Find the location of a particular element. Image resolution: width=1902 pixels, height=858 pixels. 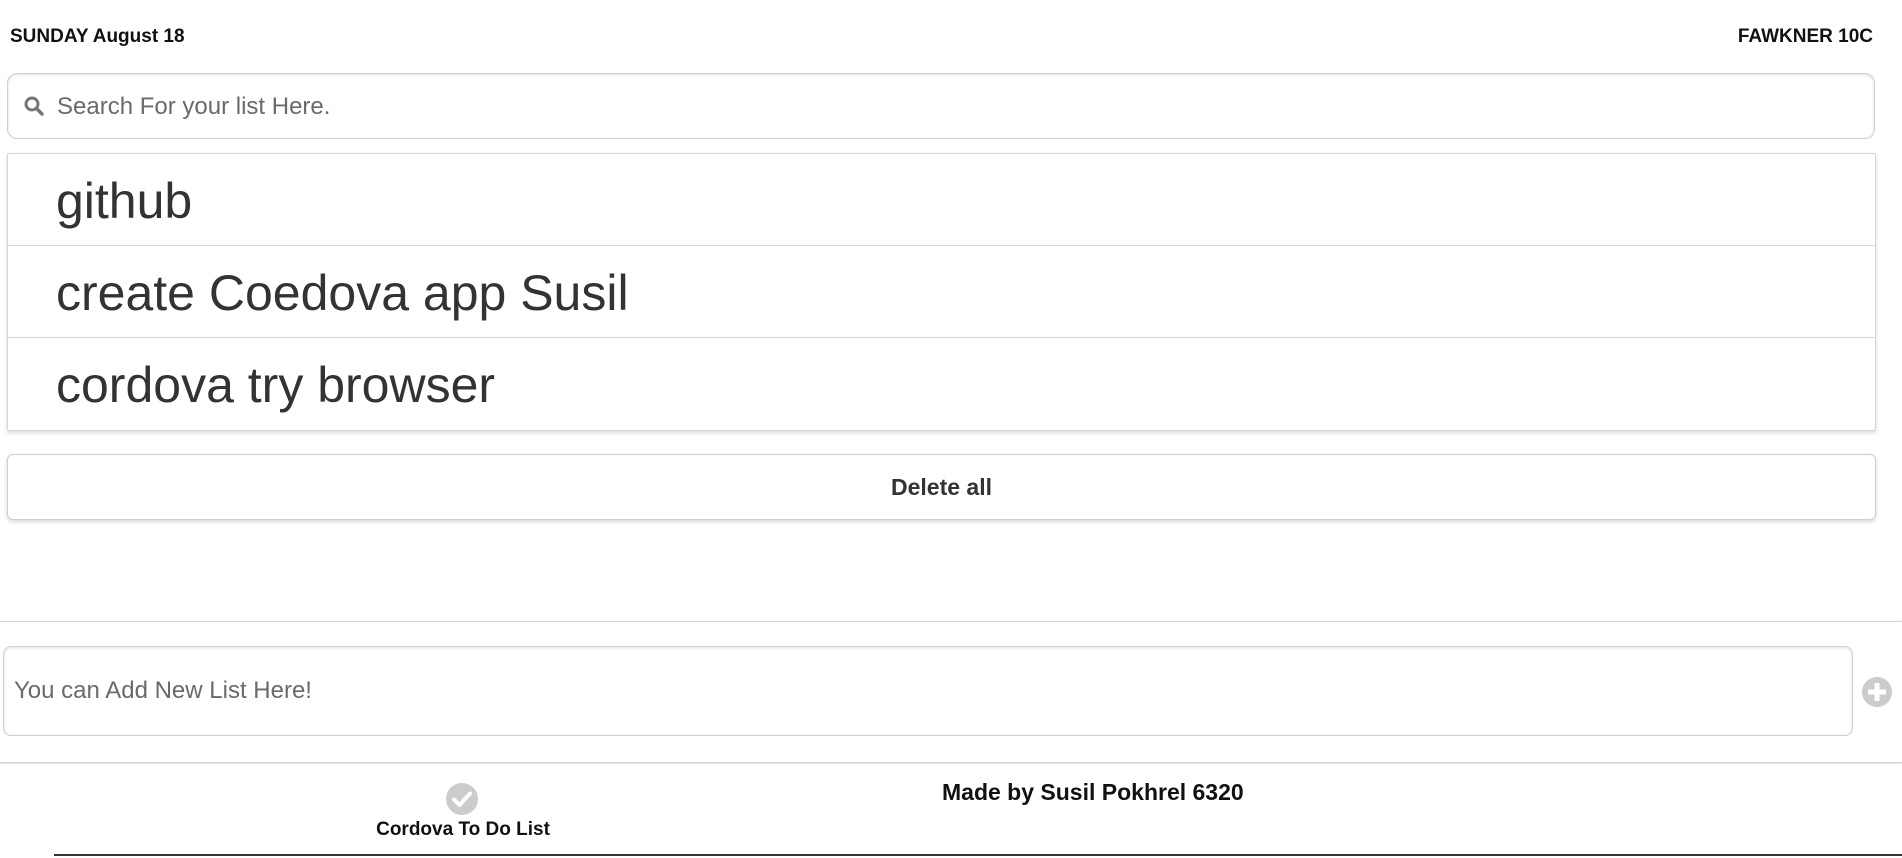

list-item: github is located at coordinates (941, 200).